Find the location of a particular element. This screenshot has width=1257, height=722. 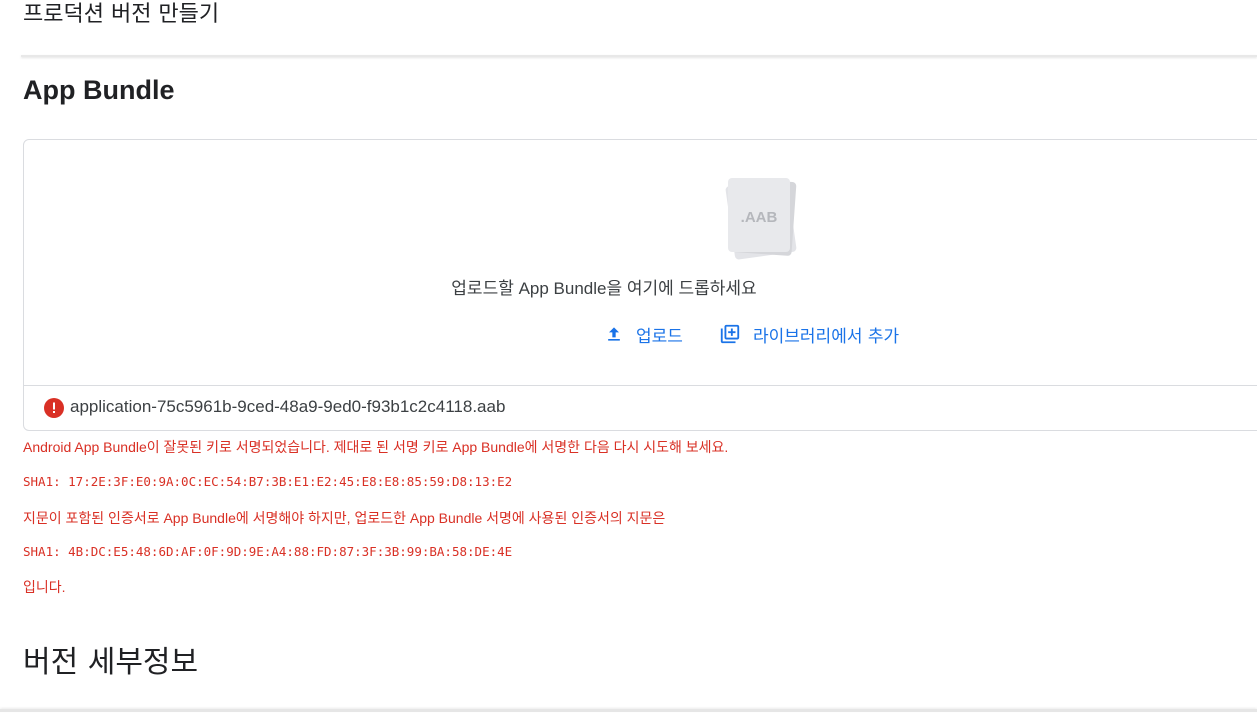

app-bundle-heading: App Bundle is located at coordinates (99, 90).